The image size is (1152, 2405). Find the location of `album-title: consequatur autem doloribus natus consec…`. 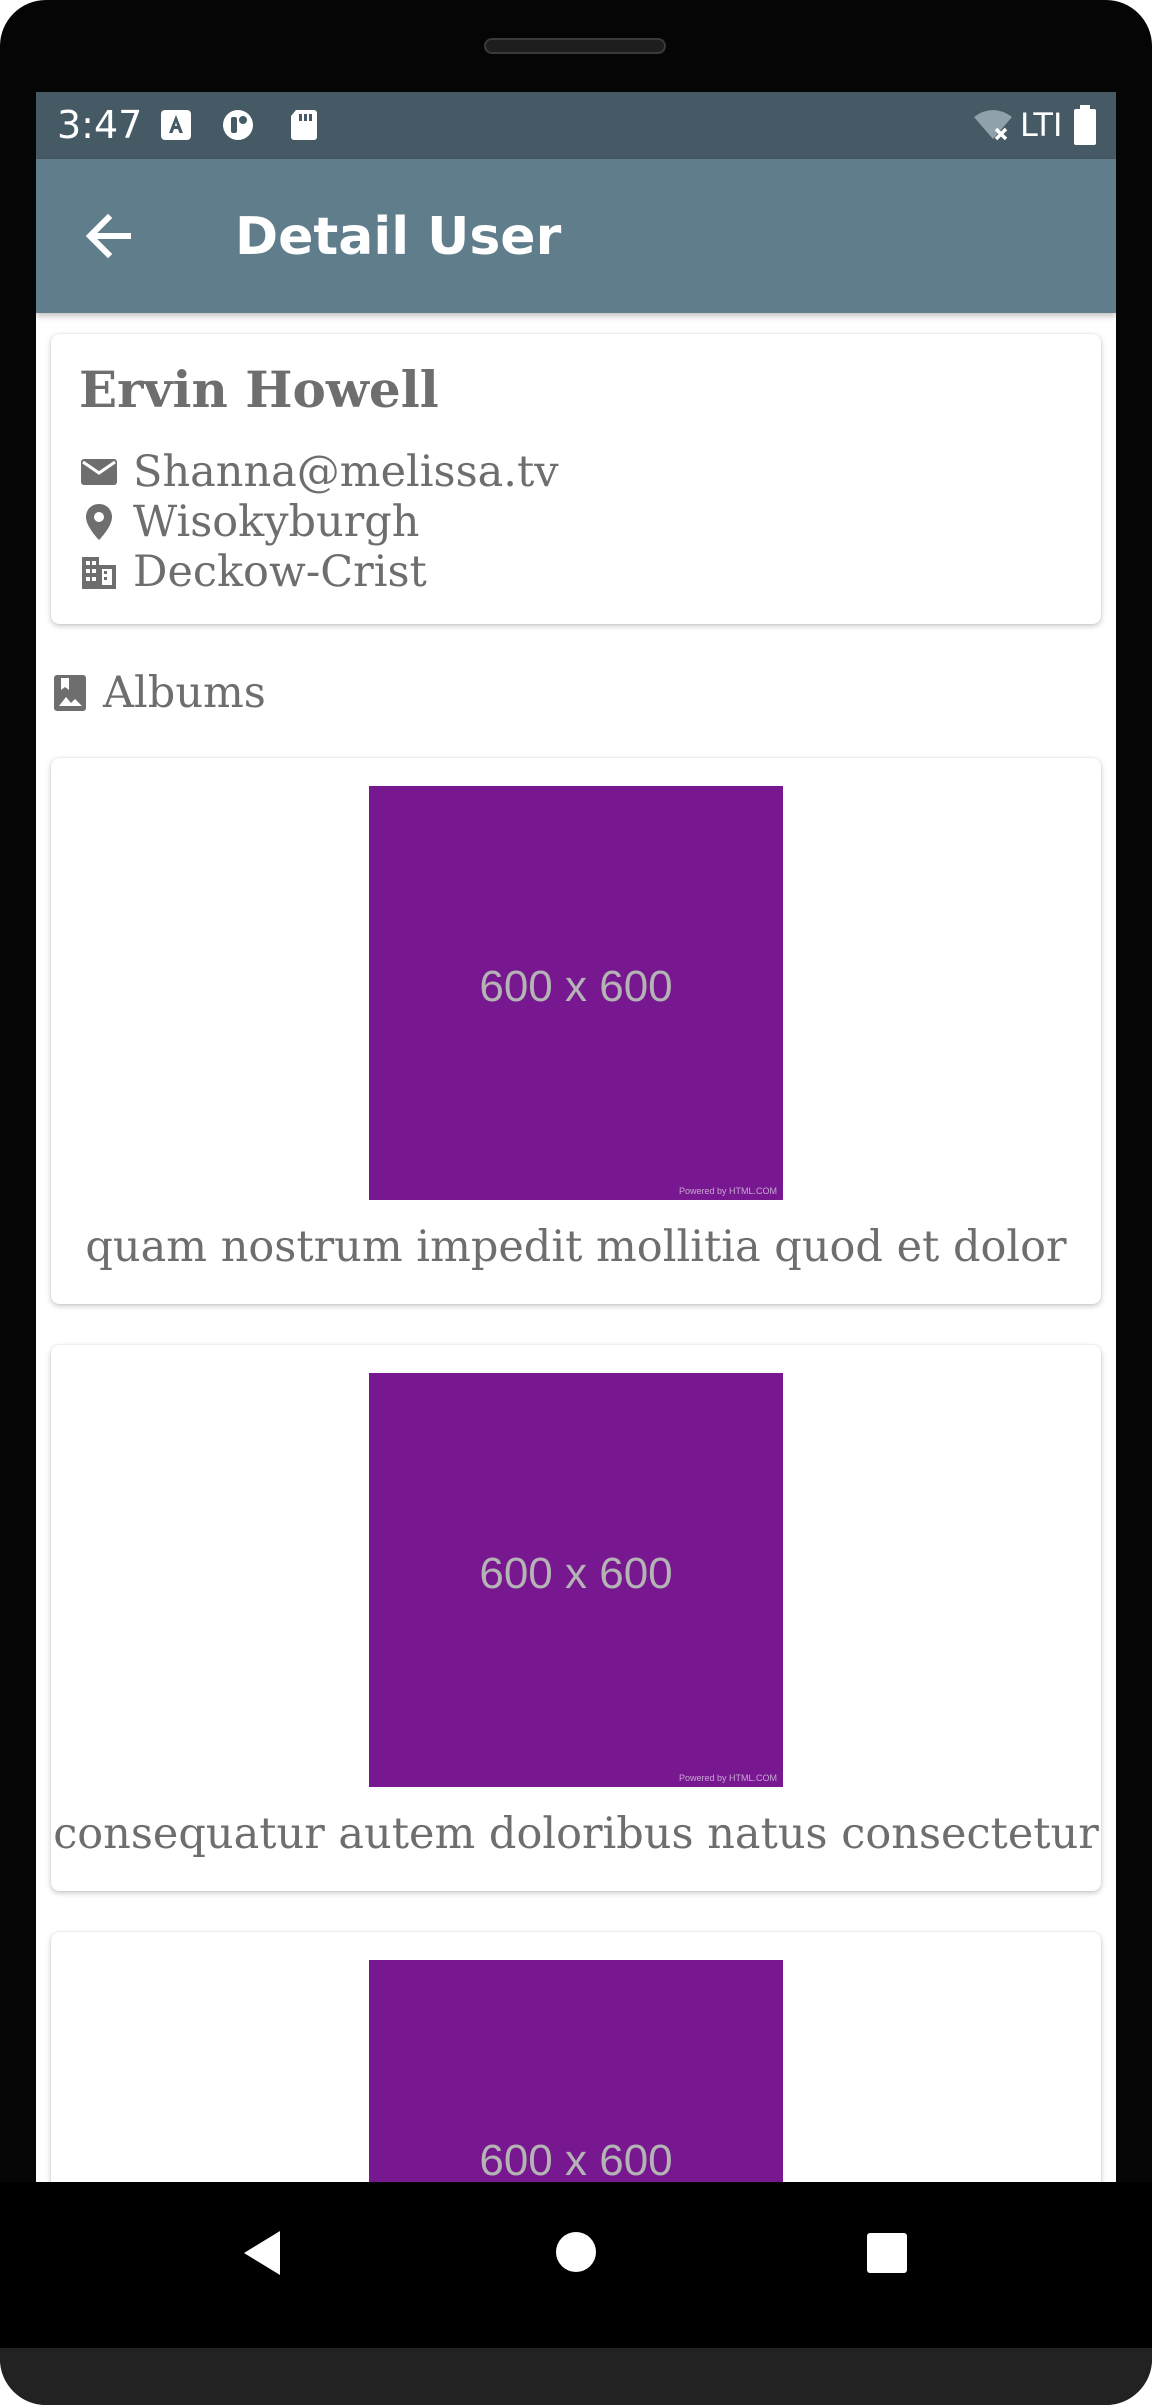

album-title: consequatur autem doloribus natus consec… is located at coordinates (576, 1834).